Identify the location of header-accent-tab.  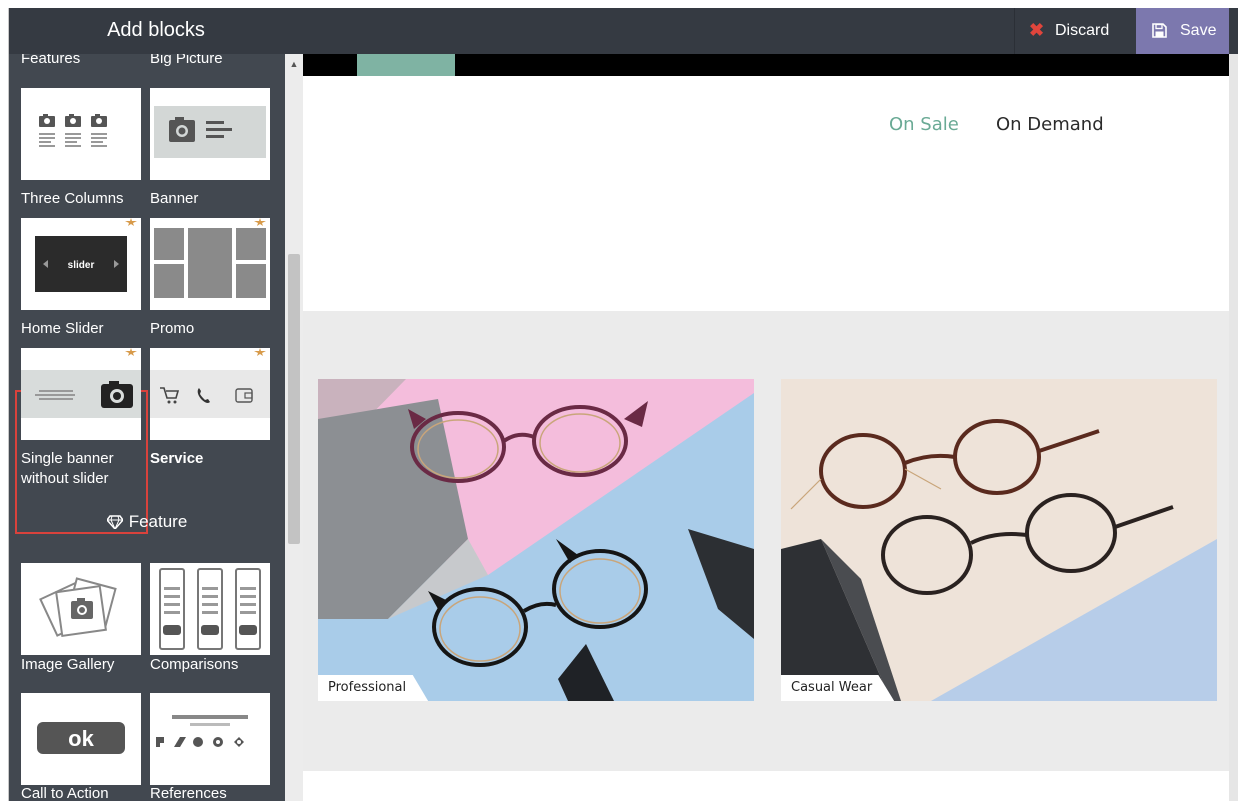
(406, 65).